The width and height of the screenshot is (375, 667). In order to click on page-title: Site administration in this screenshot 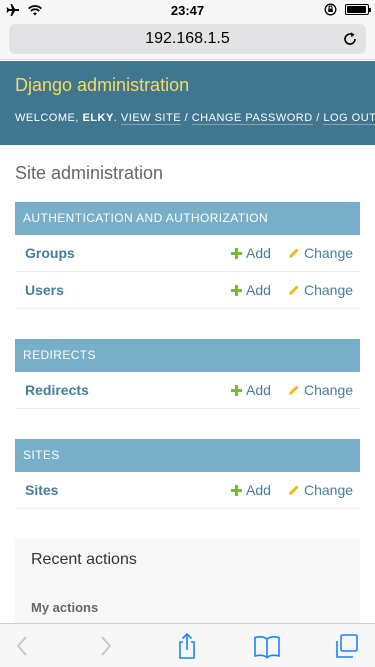, I will do `click(89, 173)`.